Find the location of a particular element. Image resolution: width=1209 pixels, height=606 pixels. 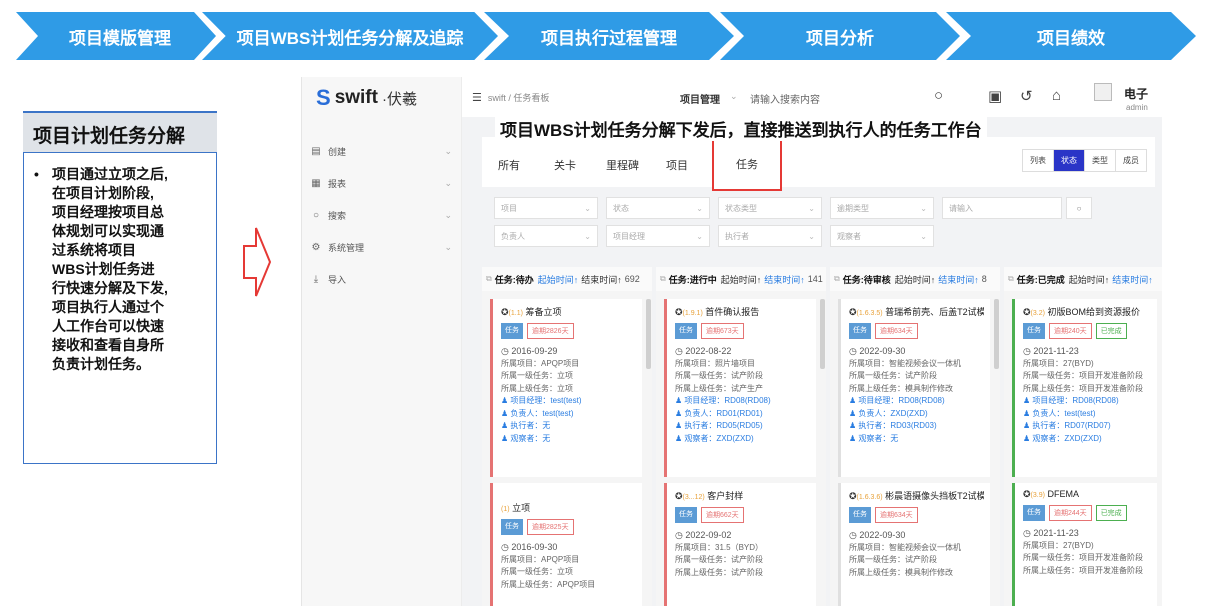

filter-executor: 执行者 ⌄ is located at coordinates (770, 236).